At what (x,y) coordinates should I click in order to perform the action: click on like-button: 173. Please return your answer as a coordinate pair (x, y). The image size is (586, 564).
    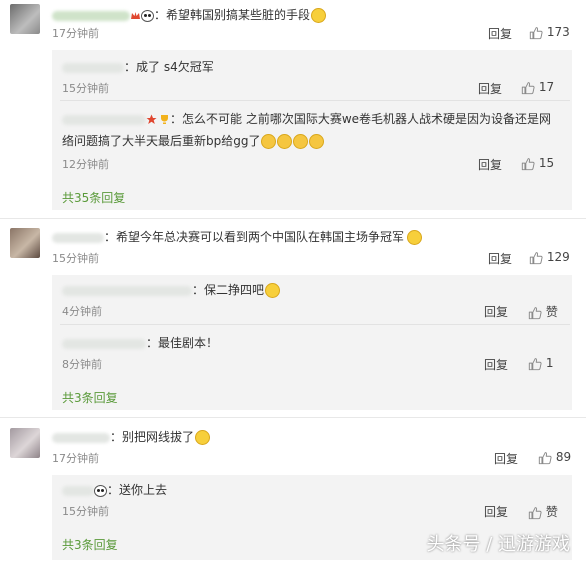
    Looking at the image, I should click on (549, 32).